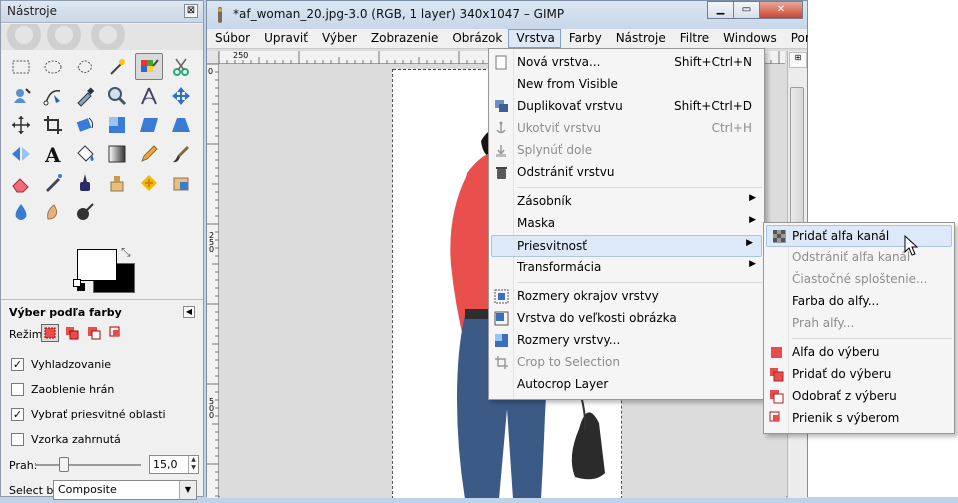  I want to click on tool-rotate, so click(85, 124).